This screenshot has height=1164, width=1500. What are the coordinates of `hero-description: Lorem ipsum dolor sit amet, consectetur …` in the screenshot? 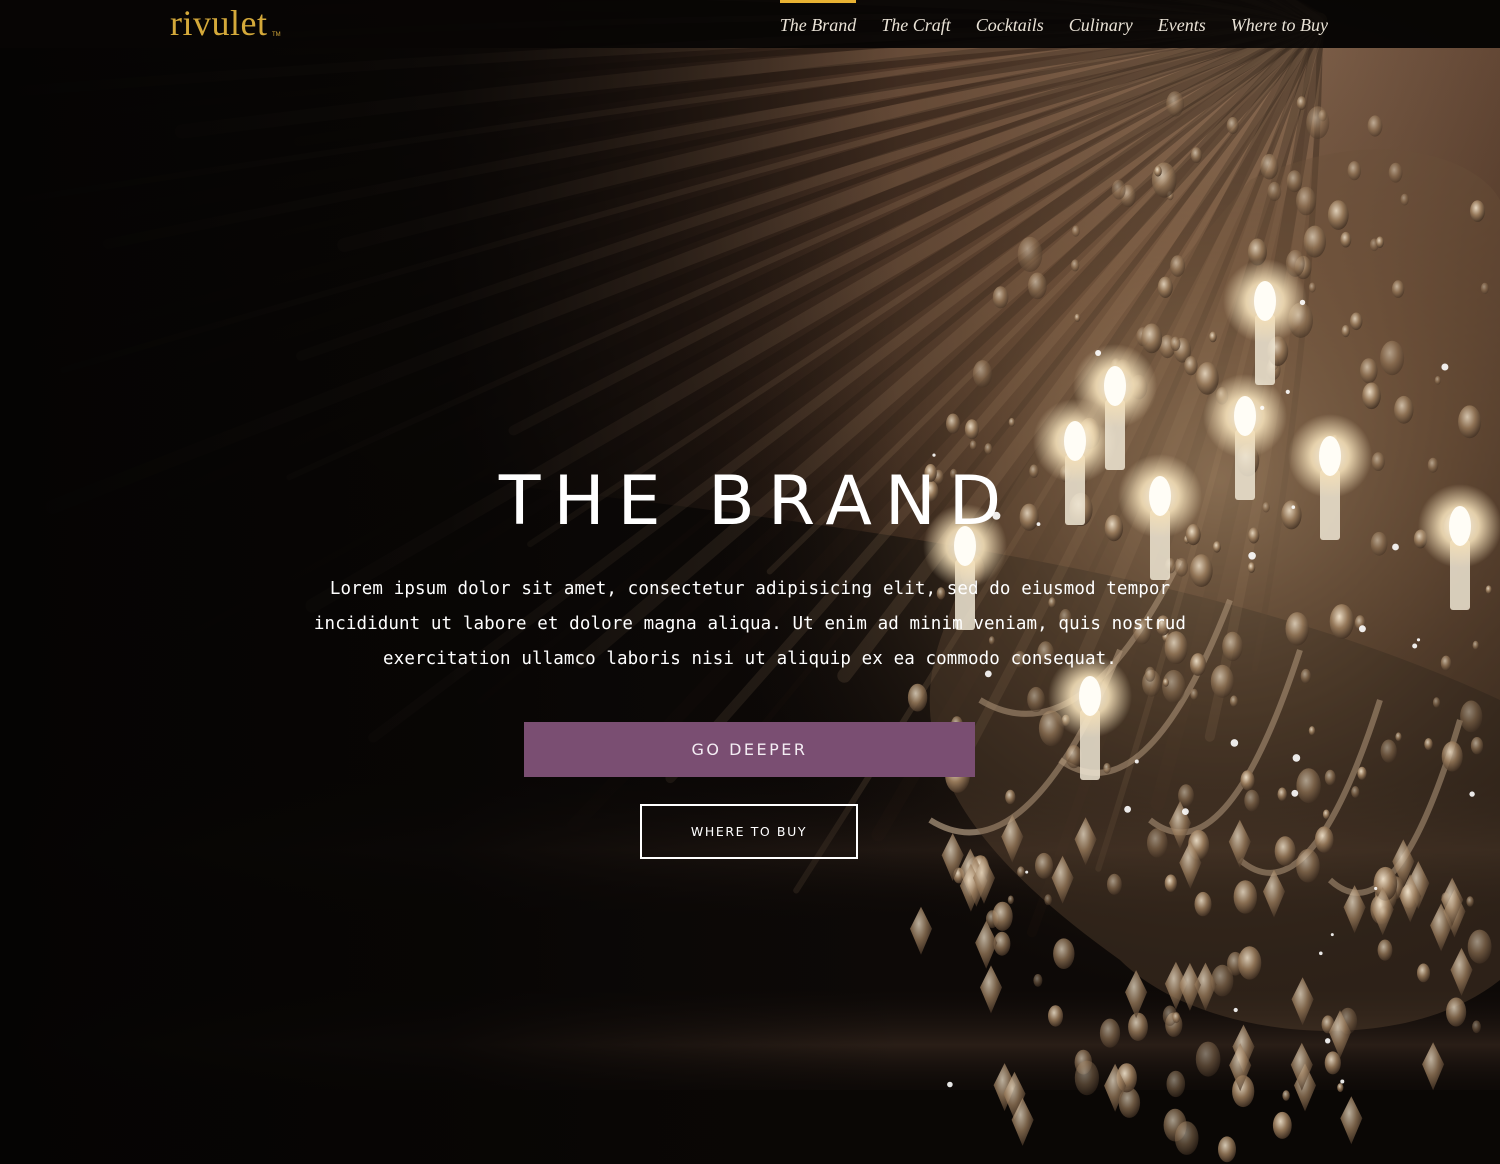 It's located at (750, 624).